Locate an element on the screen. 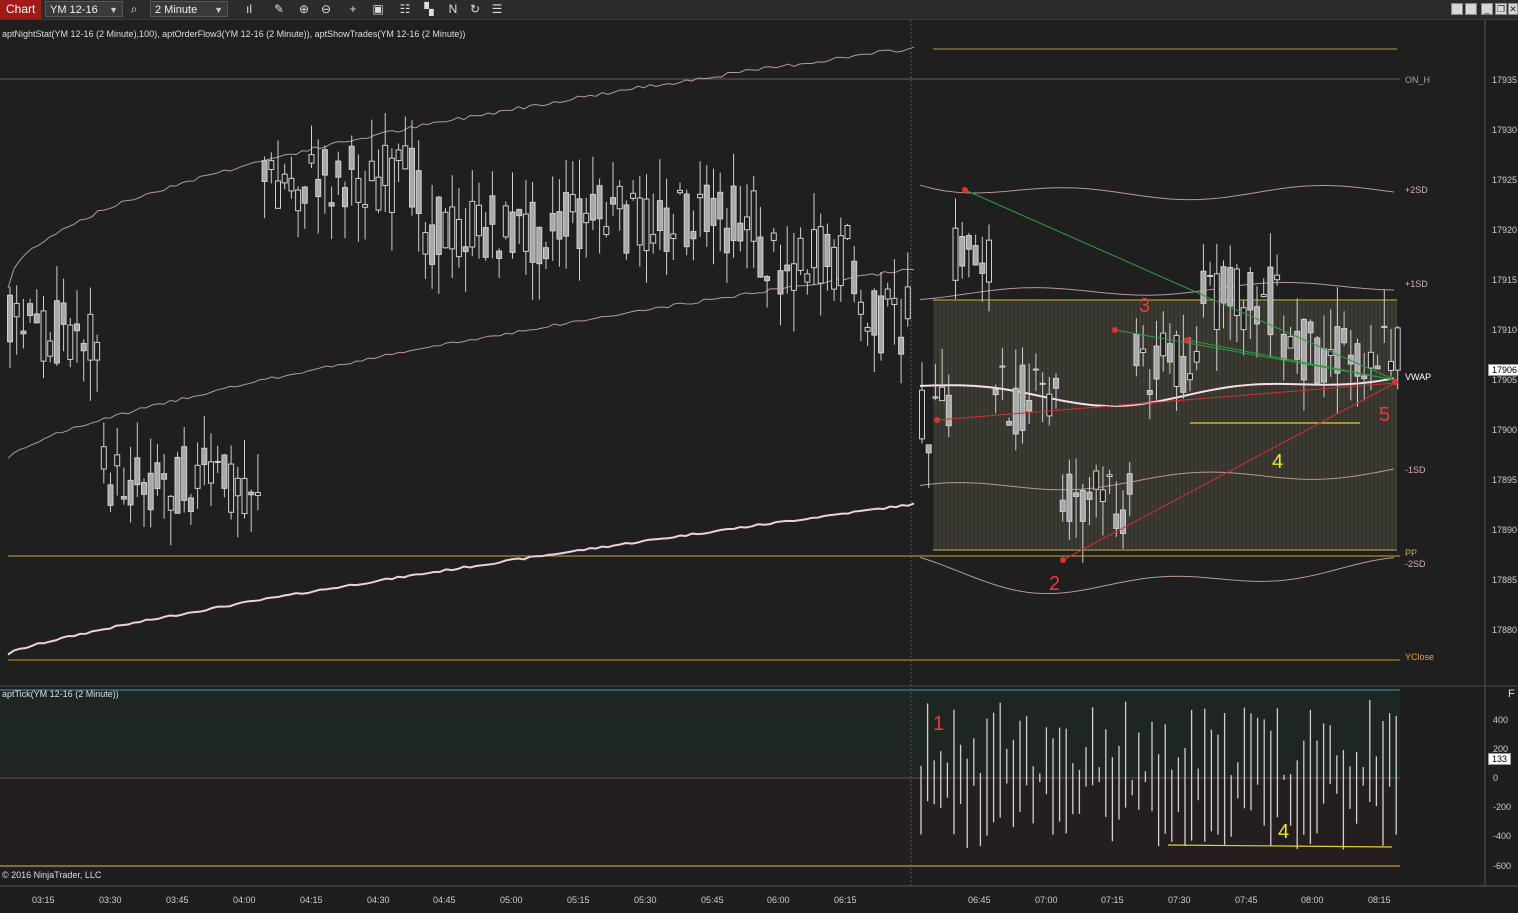  tile-horizontal-icon is located at coordinates (1457, 9).